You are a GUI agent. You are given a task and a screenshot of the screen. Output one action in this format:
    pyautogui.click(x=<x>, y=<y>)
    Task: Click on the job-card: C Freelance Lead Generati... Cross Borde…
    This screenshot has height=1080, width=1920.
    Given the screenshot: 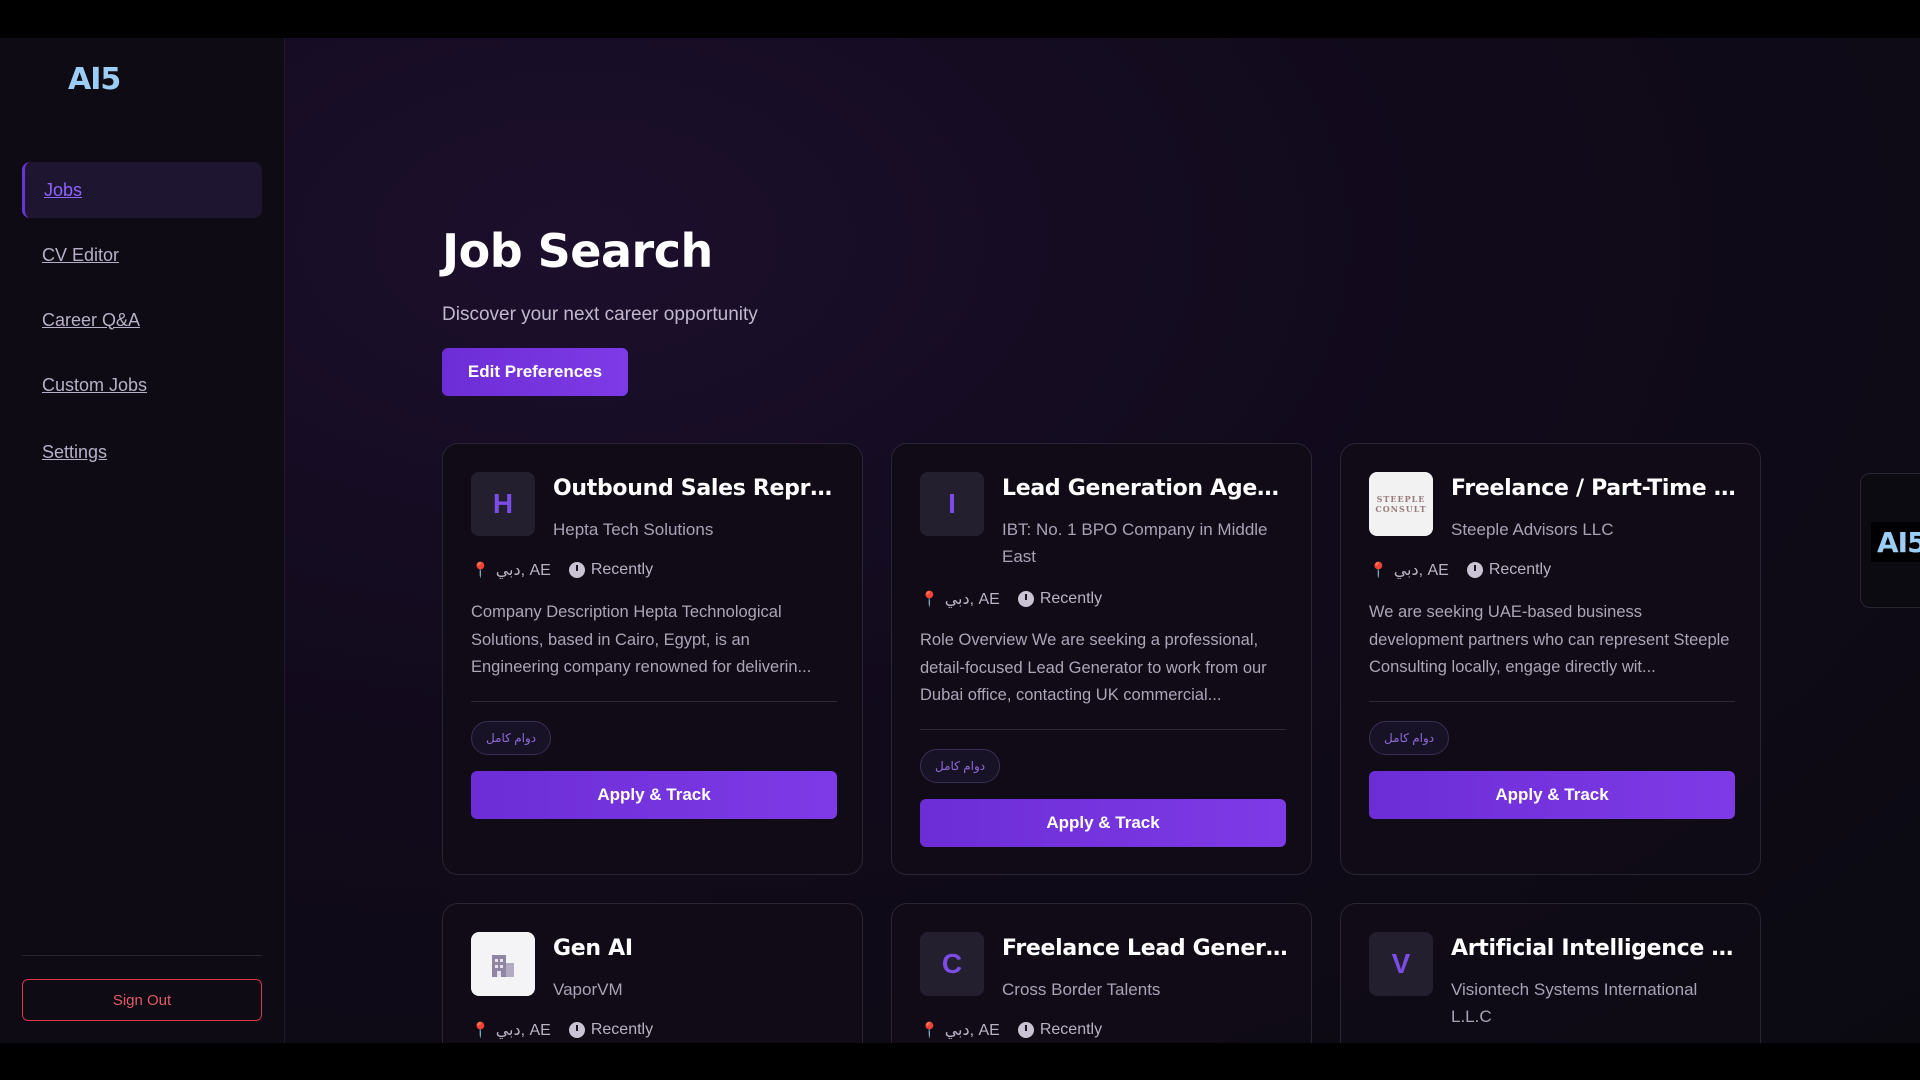 What is the action you would take?
    pyautogui.click(x=1101, y=973)
    